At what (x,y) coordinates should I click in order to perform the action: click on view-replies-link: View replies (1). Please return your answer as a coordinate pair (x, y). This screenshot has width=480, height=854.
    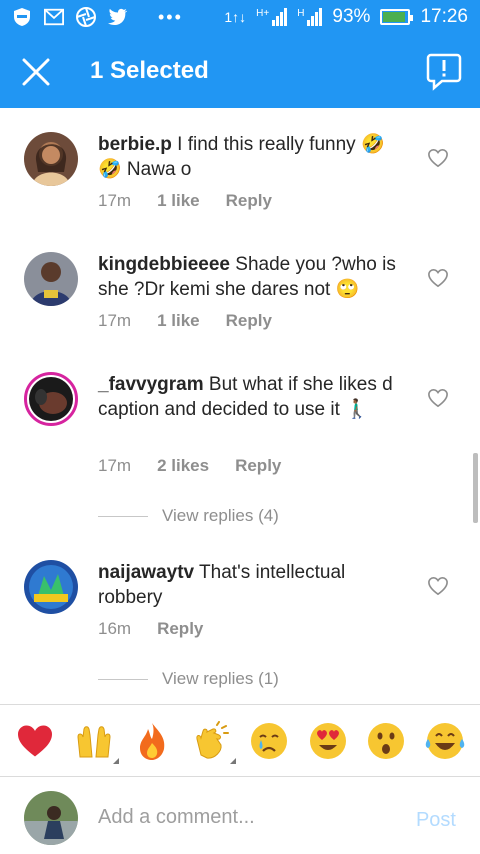
    Looking at the image, I should click on (188, 679).